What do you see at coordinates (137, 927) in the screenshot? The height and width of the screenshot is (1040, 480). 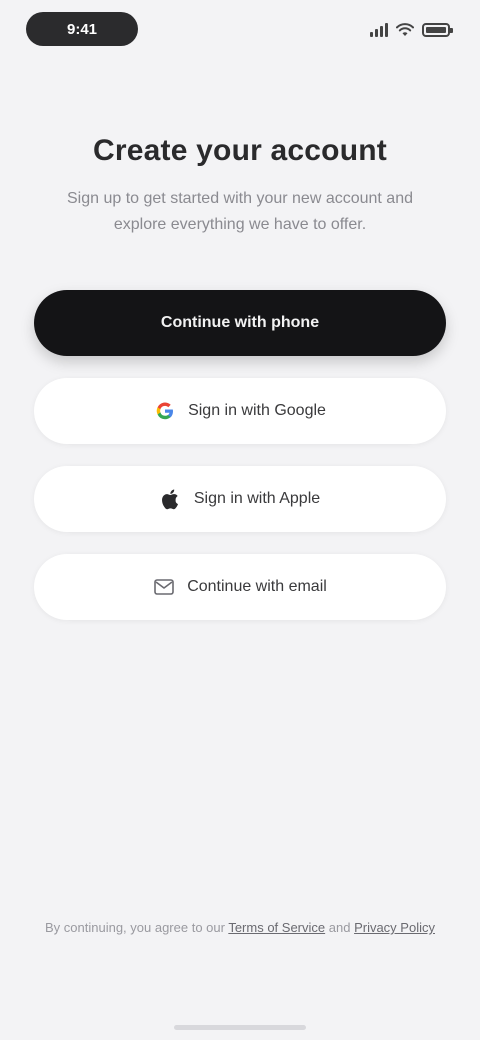 I see `legal-prefix: By continuing, you agree to our` at bounding box center [137, 927].